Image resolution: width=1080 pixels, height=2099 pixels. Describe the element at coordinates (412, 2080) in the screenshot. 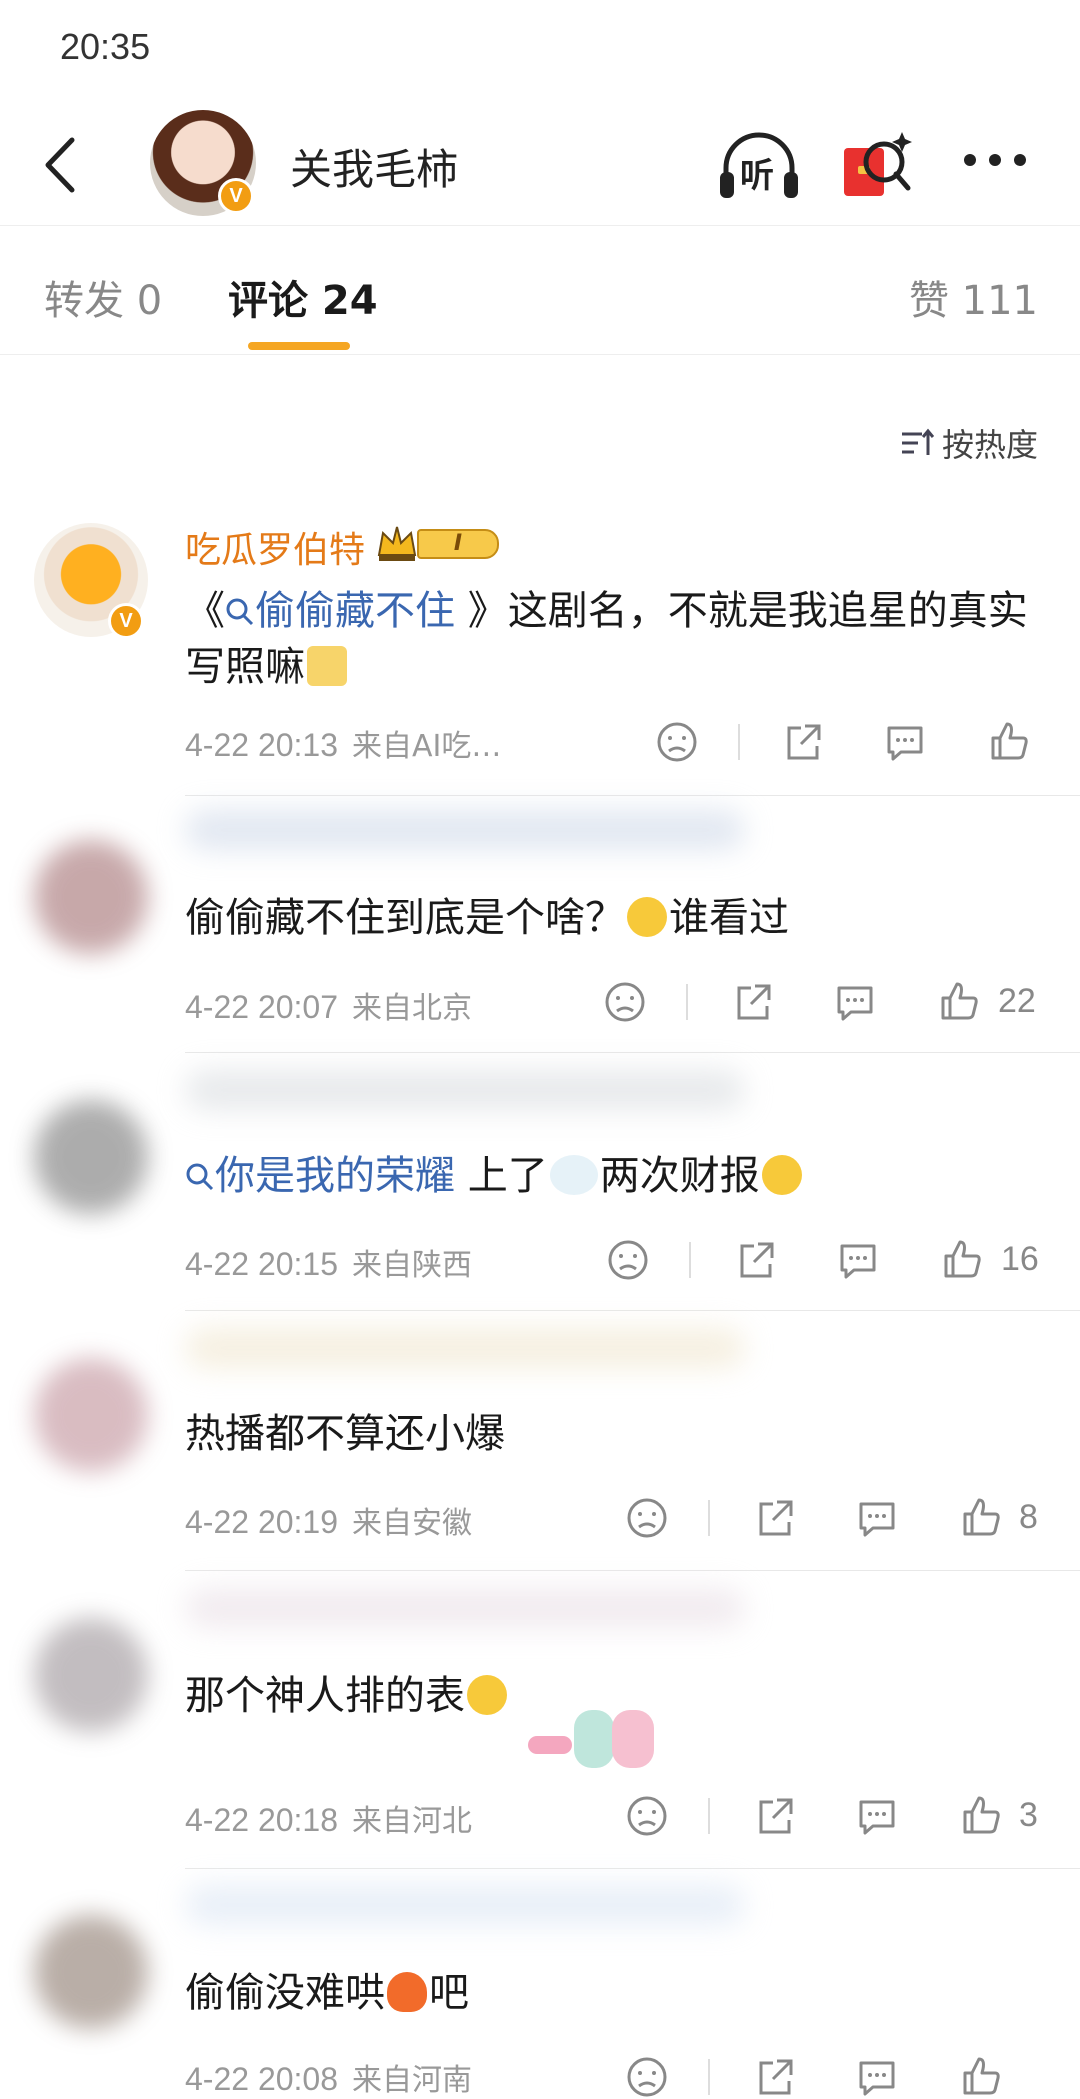

I see `comment-source: 来自河南` at that location.